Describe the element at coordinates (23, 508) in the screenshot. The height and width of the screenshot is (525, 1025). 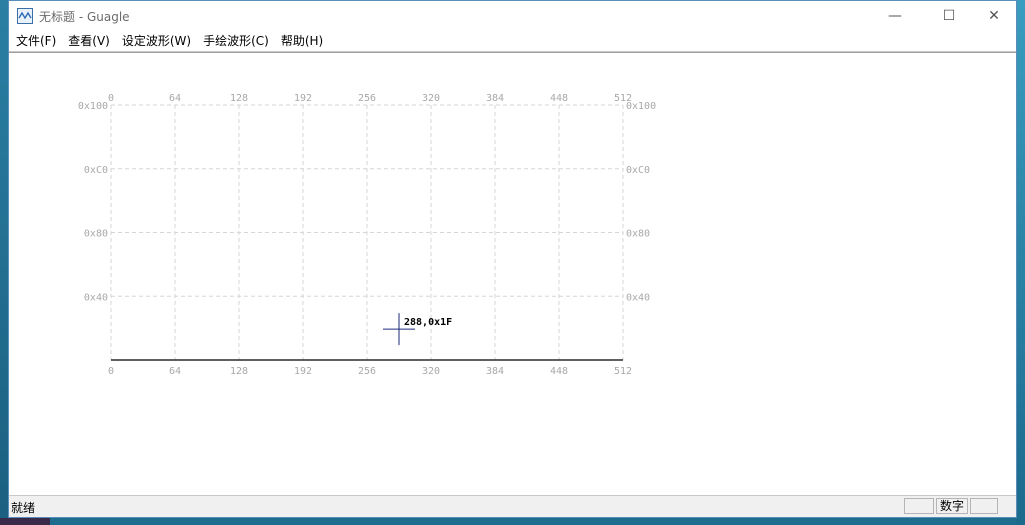
I see `status-text: 就绪` at that location.